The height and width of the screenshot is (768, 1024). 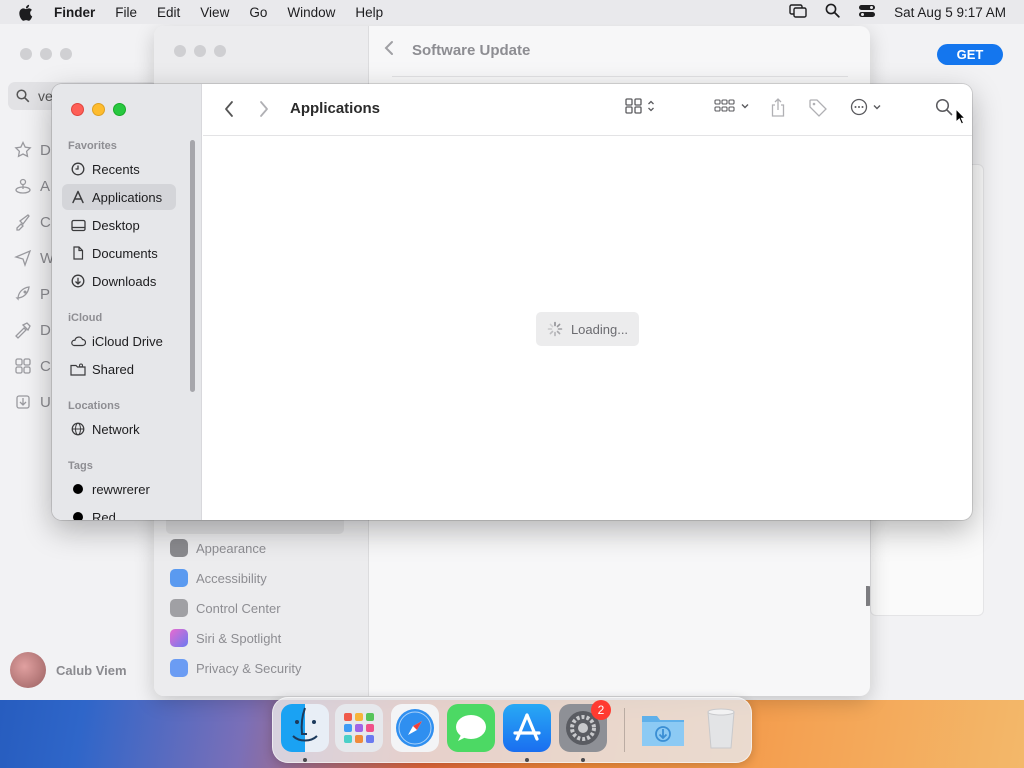 I want to click on search-button, so click(x=944, y=107).